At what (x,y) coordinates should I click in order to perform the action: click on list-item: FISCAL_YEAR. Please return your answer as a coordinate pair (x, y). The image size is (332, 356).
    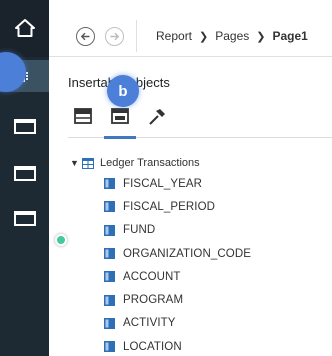
    Looking at the image, I should click on (201, 183).